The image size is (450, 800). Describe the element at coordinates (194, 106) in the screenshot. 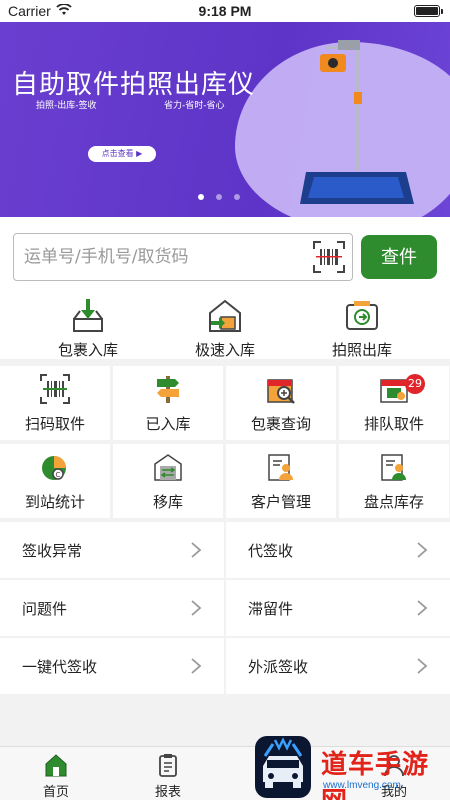

I see `banner-subtitle-right: 省力-省时-省心` at that location.